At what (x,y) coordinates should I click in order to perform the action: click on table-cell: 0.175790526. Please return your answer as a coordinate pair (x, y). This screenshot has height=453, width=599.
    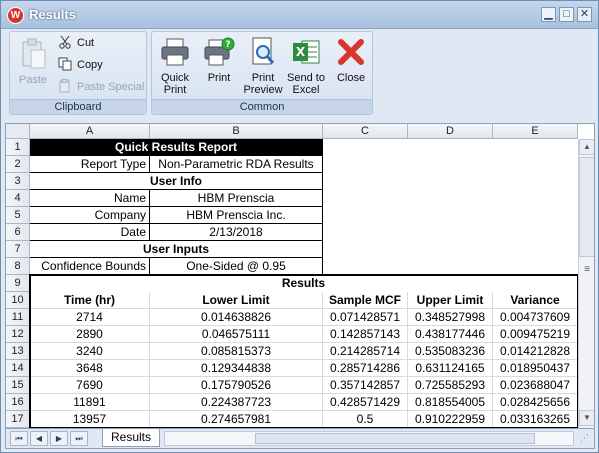
    Looking at the image, I should click on (236, 385).